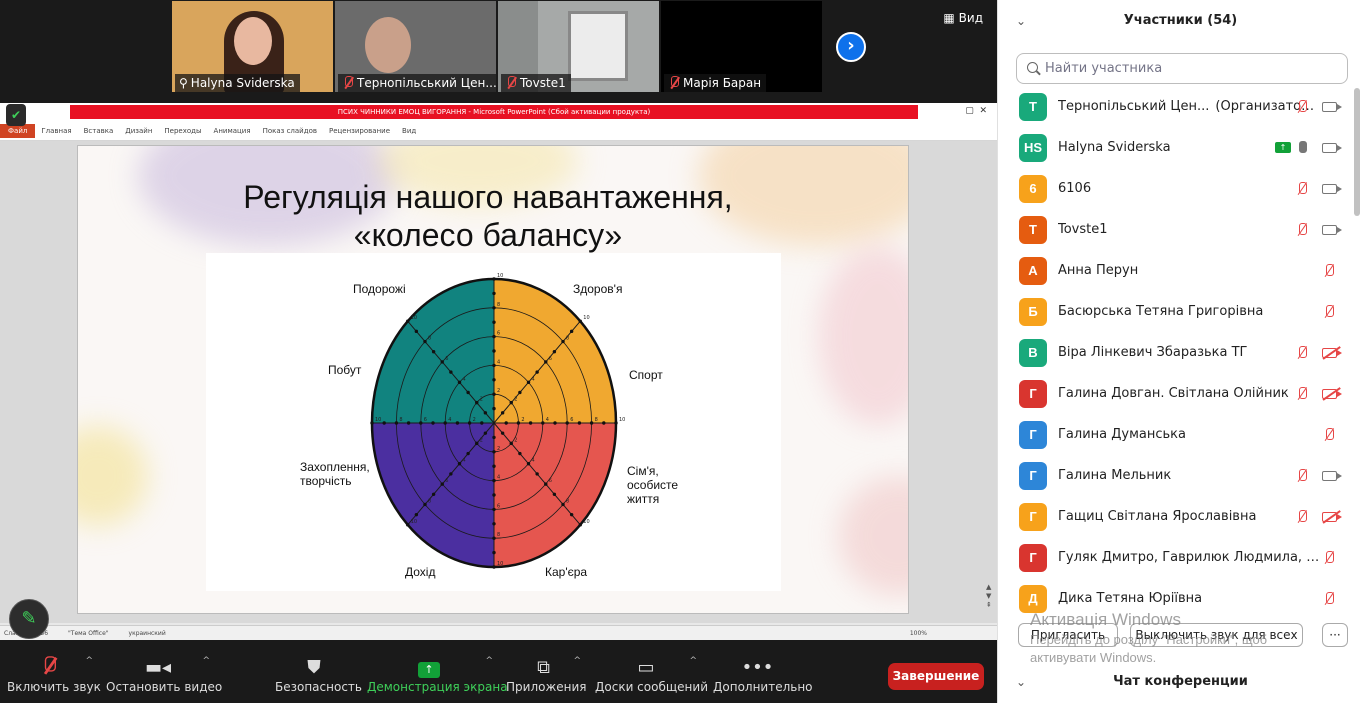 The image size is (1362, 703). What do you see at coordinates (138, 131) in the screenshot?
I see `ribbon-tab-design: Дизайн` at bounding box center [138, 131].